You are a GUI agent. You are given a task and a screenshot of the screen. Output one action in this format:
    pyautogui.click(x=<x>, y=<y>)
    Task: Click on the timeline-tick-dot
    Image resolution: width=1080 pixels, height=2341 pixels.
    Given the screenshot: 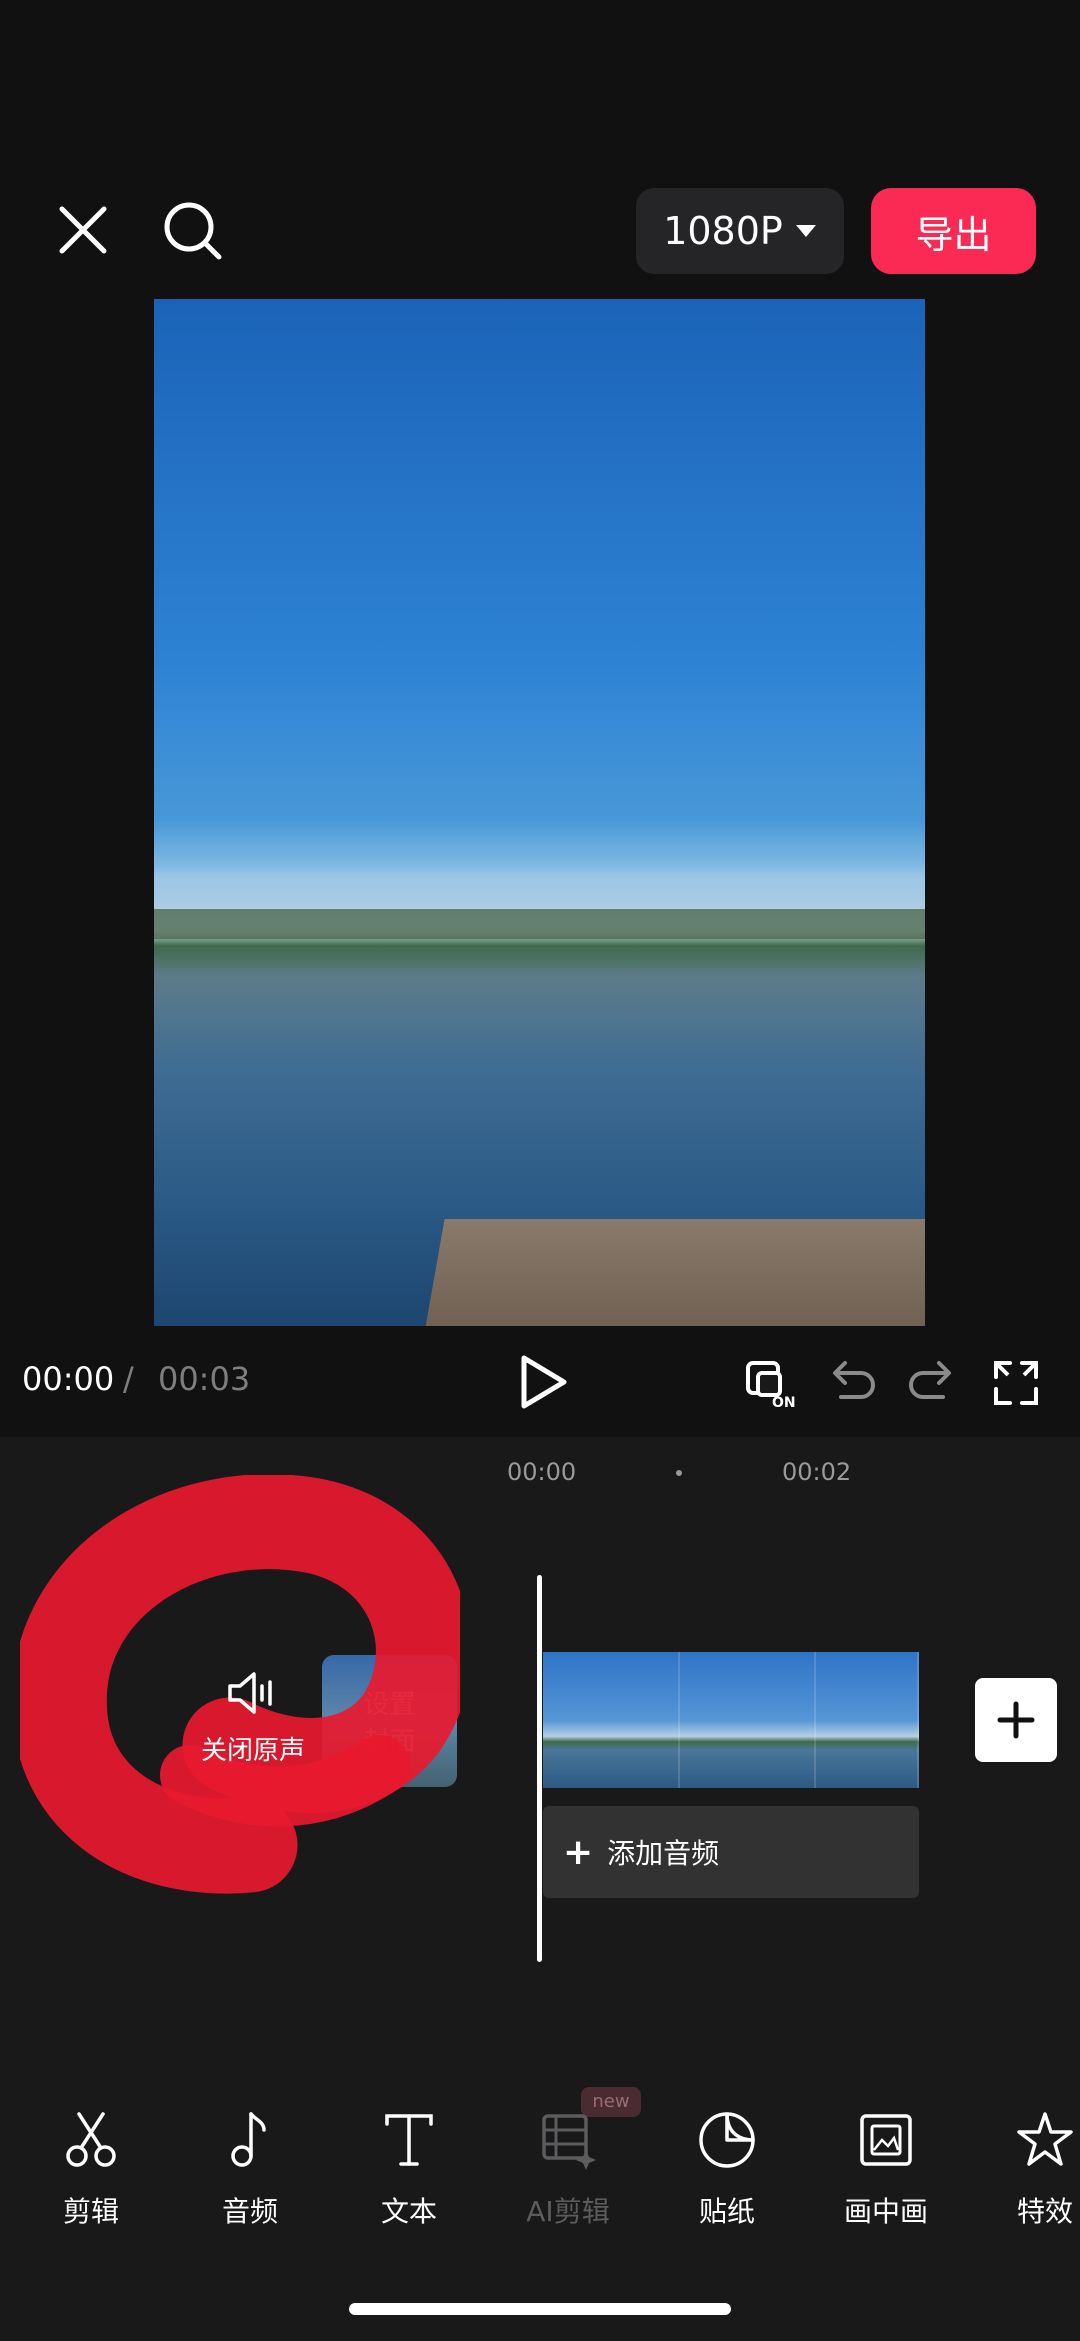 What is the action you would take?
    pyautogui.click(x=679, y=1473)
    